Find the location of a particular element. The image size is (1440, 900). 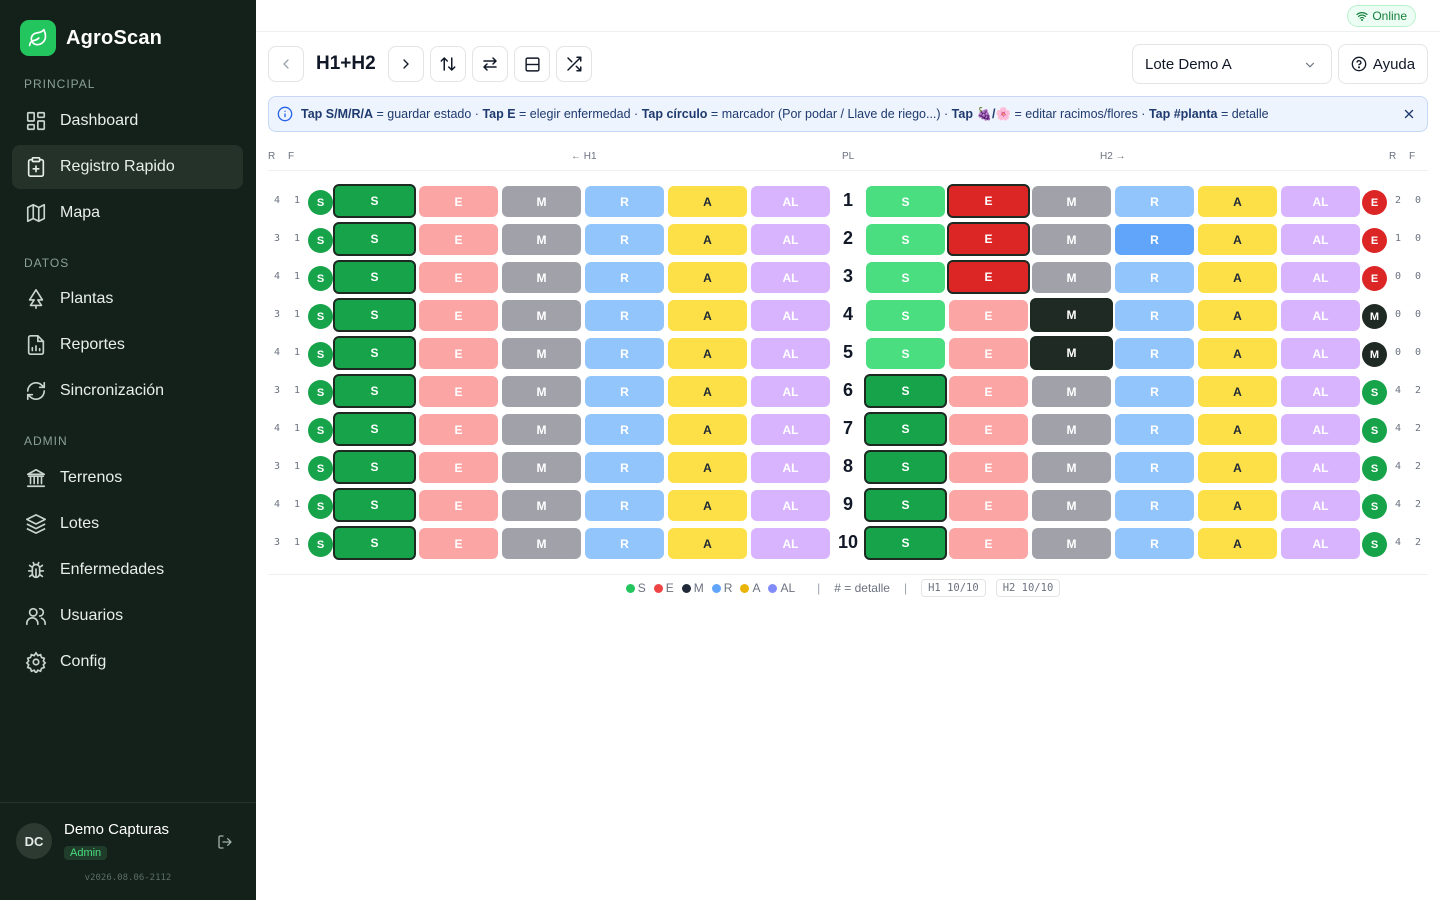

plant-number: 1 is located at coordinates (848, 200).